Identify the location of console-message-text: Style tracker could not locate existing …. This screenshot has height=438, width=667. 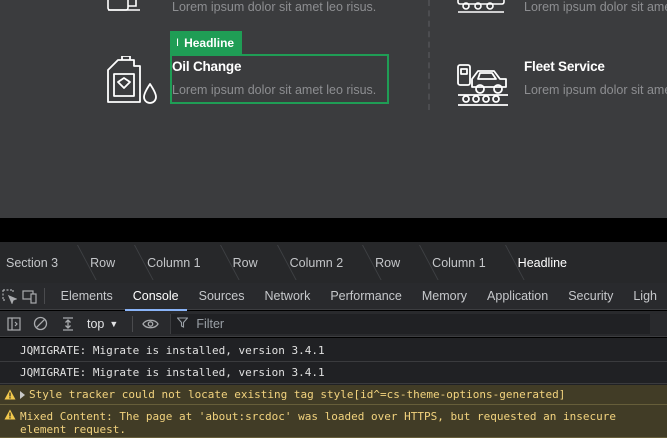
(297, 394).